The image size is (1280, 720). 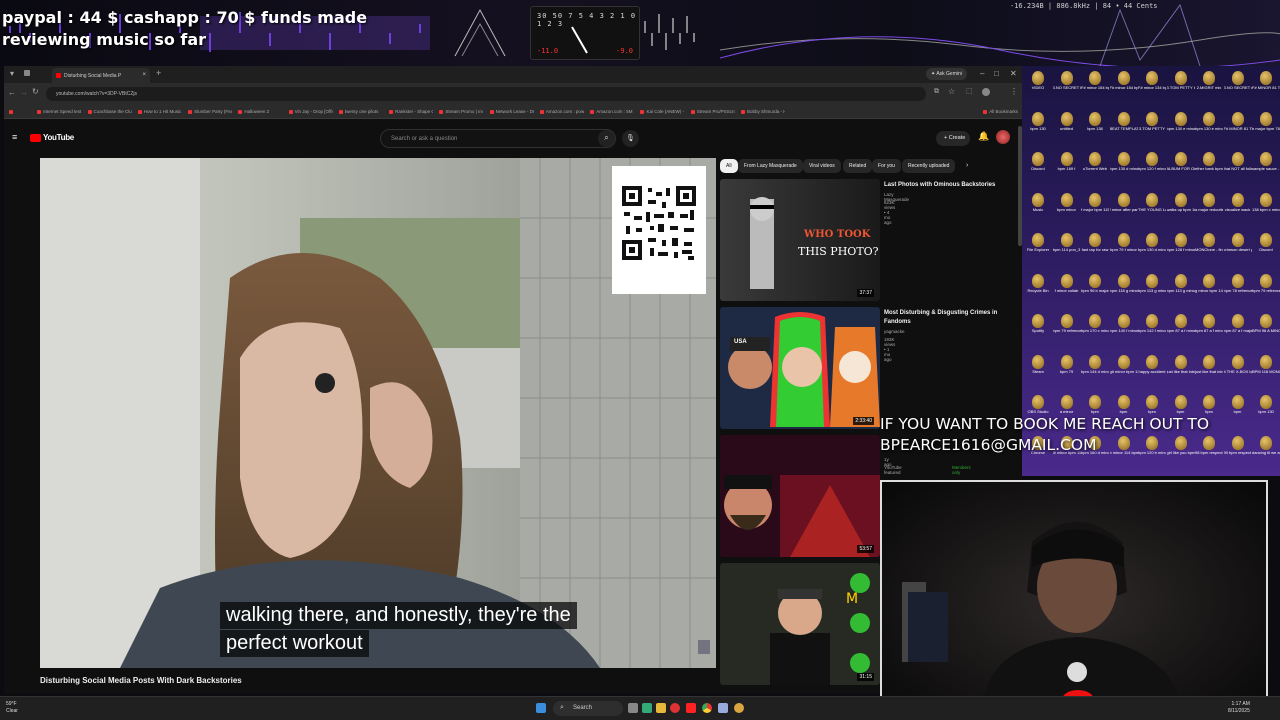 What do you see at coordinates (27, 73) in the screenshot?
I see `tab-group-icon` at bounding box center [27, 73].